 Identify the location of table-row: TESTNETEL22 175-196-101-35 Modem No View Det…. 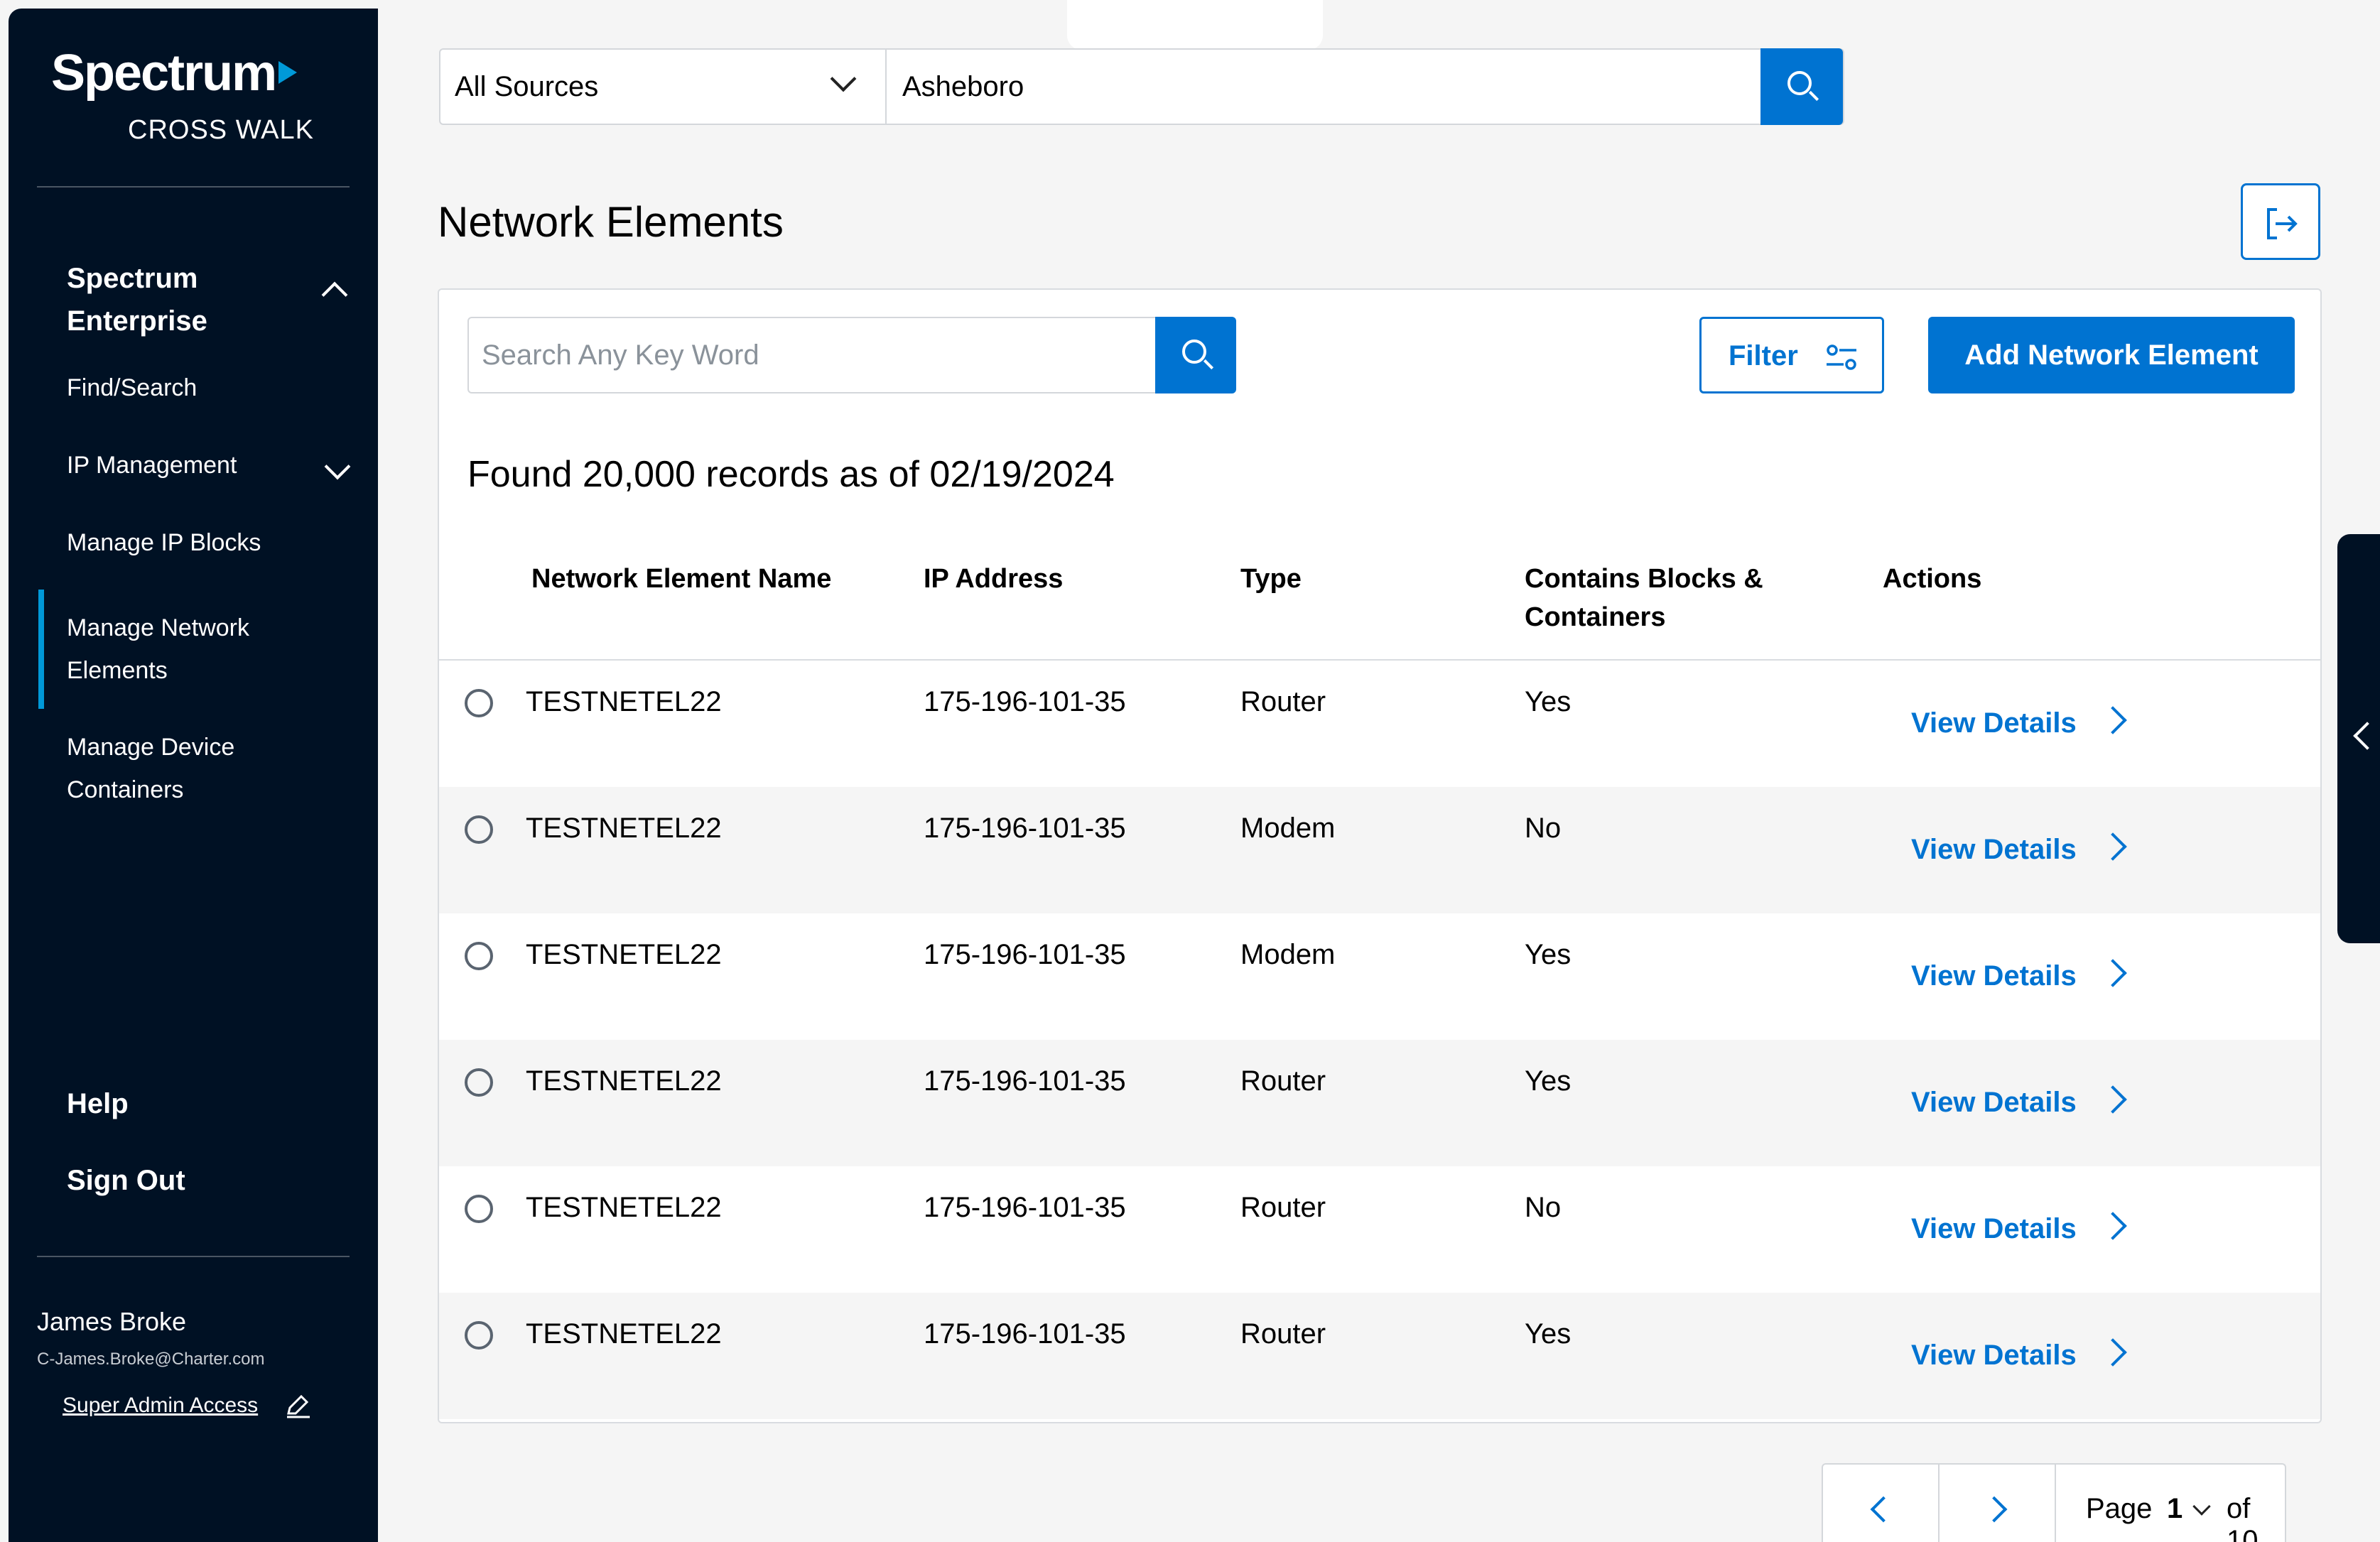
(1380, 850).